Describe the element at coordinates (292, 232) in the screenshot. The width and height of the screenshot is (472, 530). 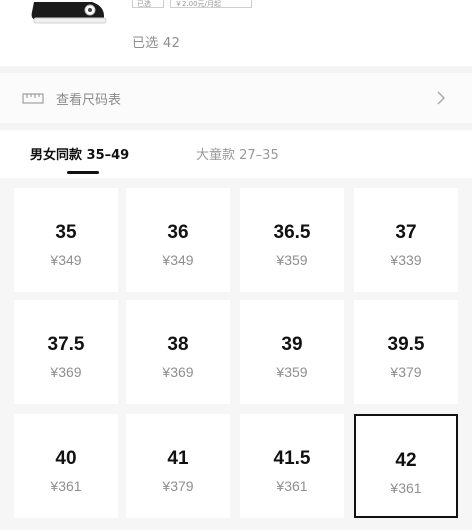
I see `size-label: 36.5` at that location.